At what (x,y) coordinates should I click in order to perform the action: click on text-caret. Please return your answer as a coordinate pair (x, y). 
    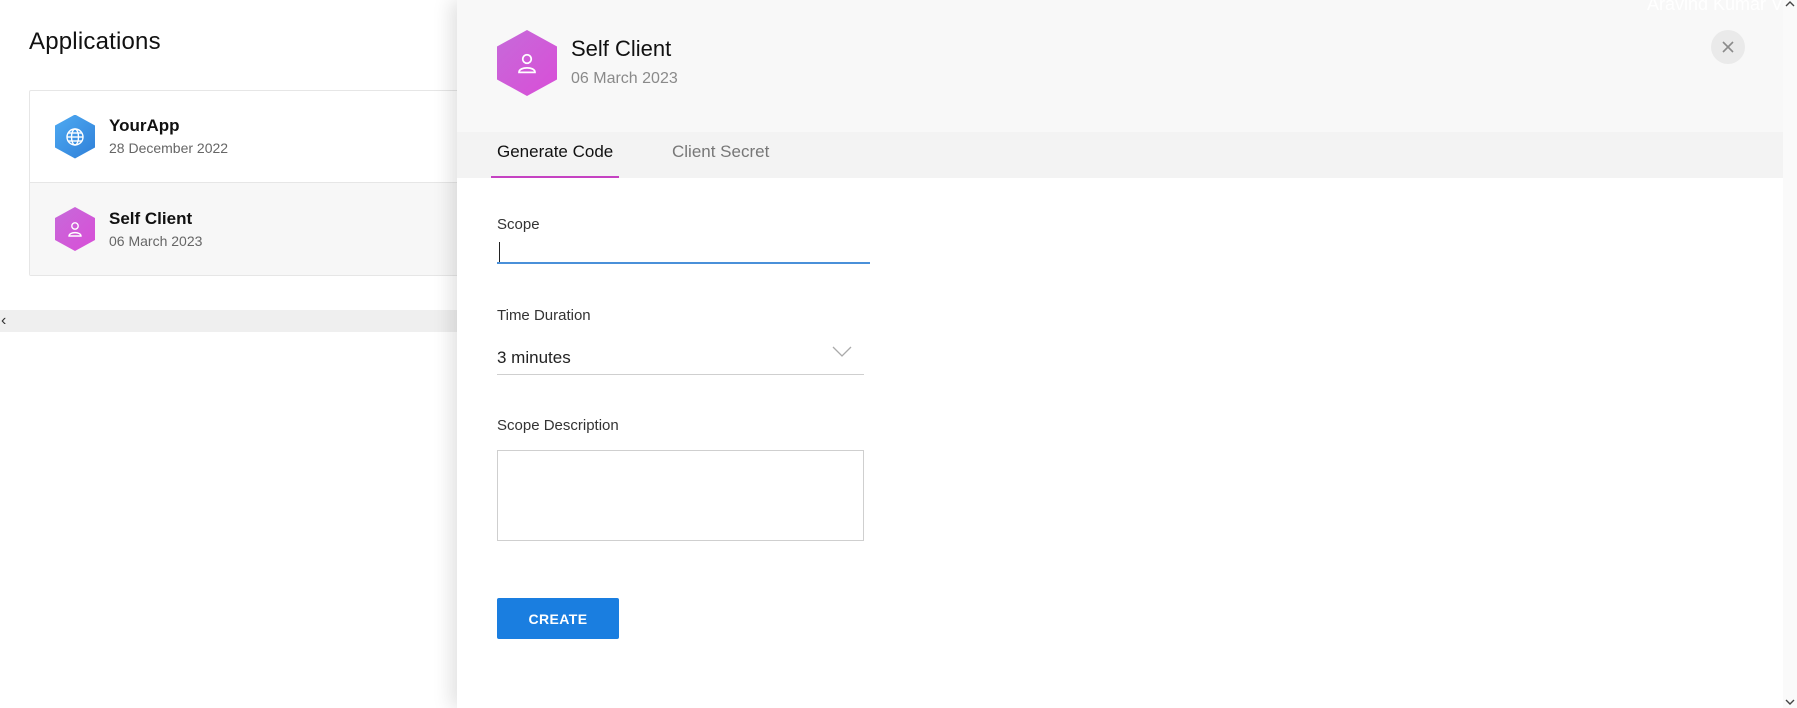
    Looking at the image, I should click on (499, 252).